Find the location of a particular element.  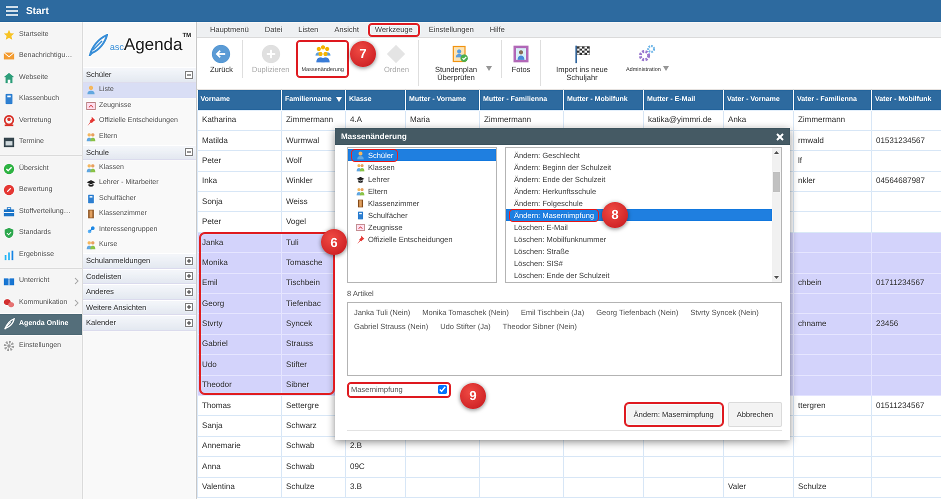

table-cell: 09C is located at coordinates (376, 467).